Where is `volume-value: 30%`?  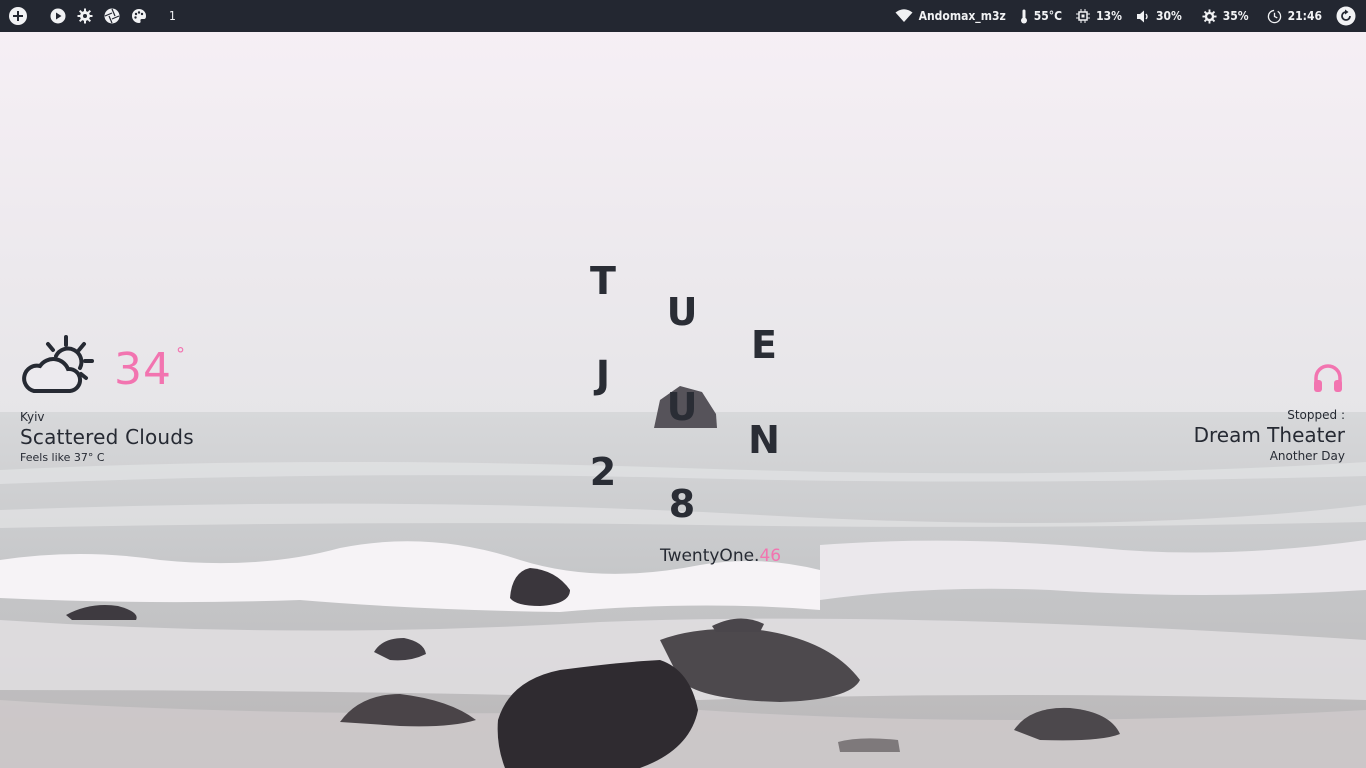
volume-value: 30% is located at coordinates (1168, 16).